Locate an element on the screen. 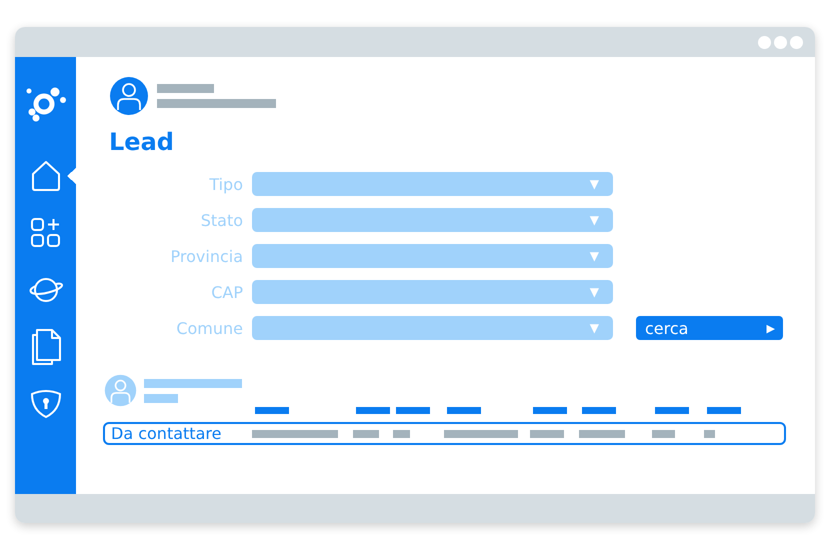 The width and height of the screenshot is (830, 550). field-label: CAP is located at coordinates (227, 292).